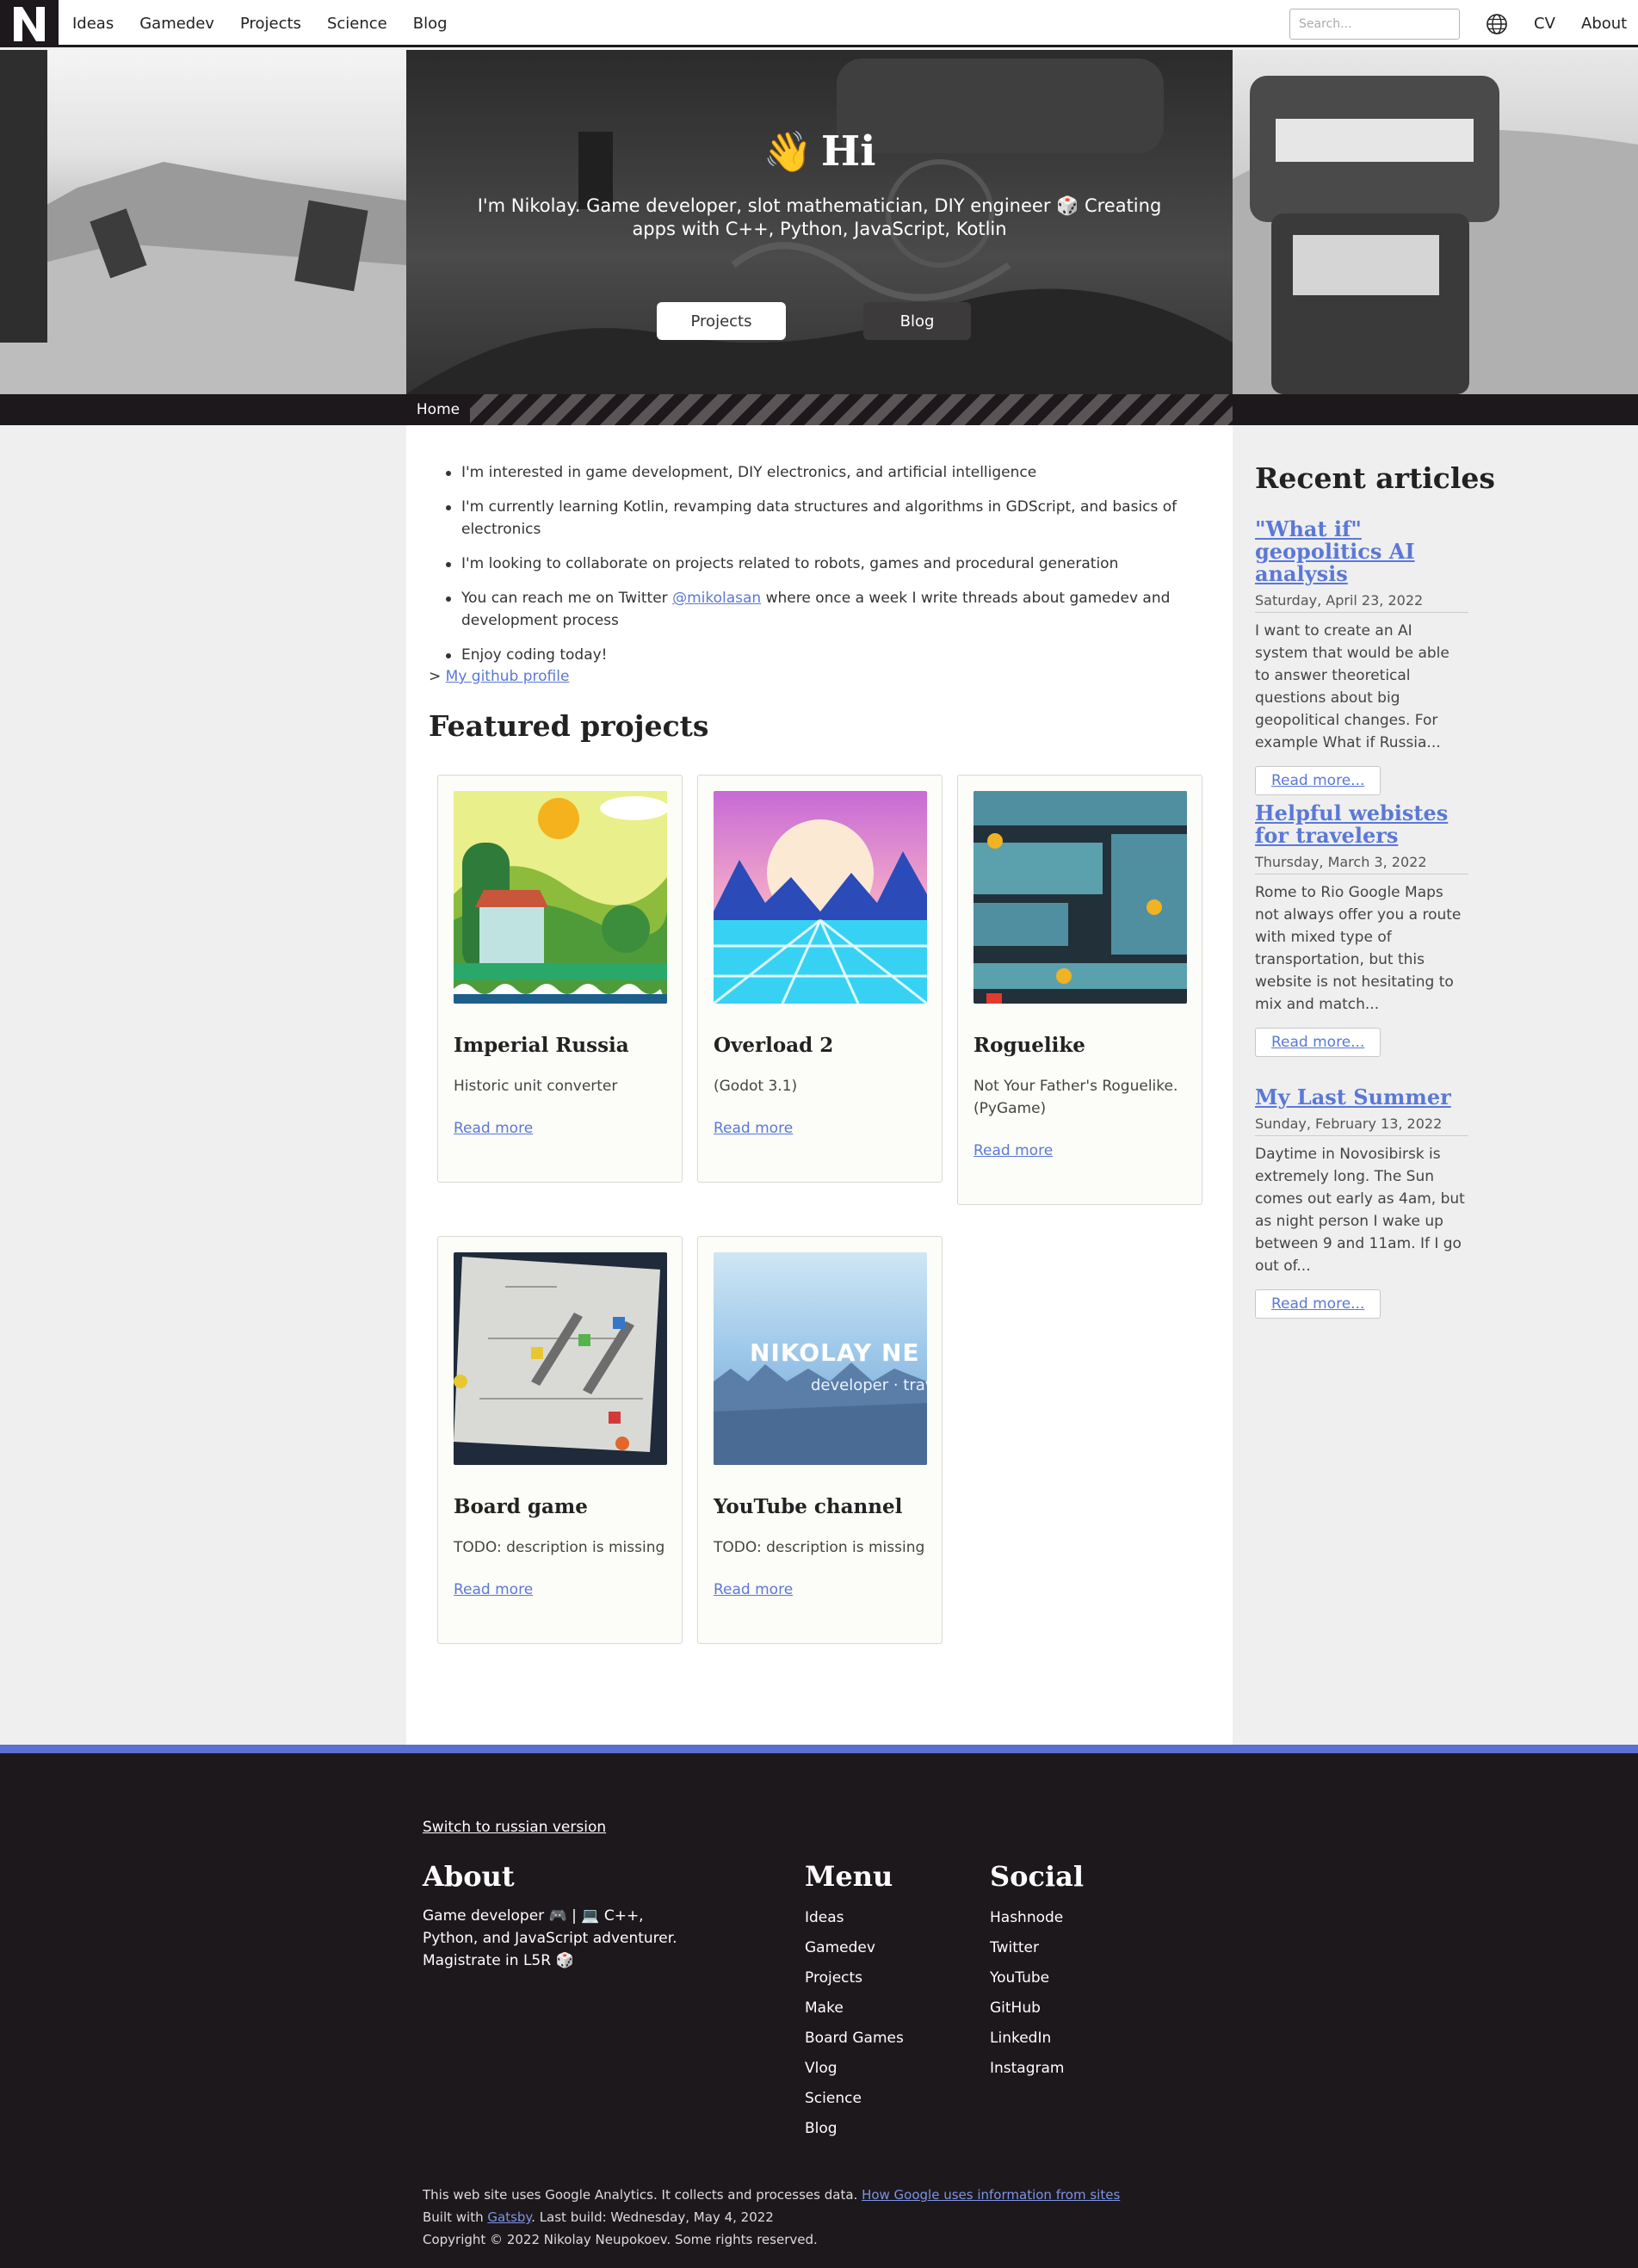 Image resolution: width=1638 pixels, height=2268 pixels. What do you see at coordinates (1362, 602) in the screenshot?
I see `article-date: Saturday, April 23, 2022` at bounding box center [1362, 602].